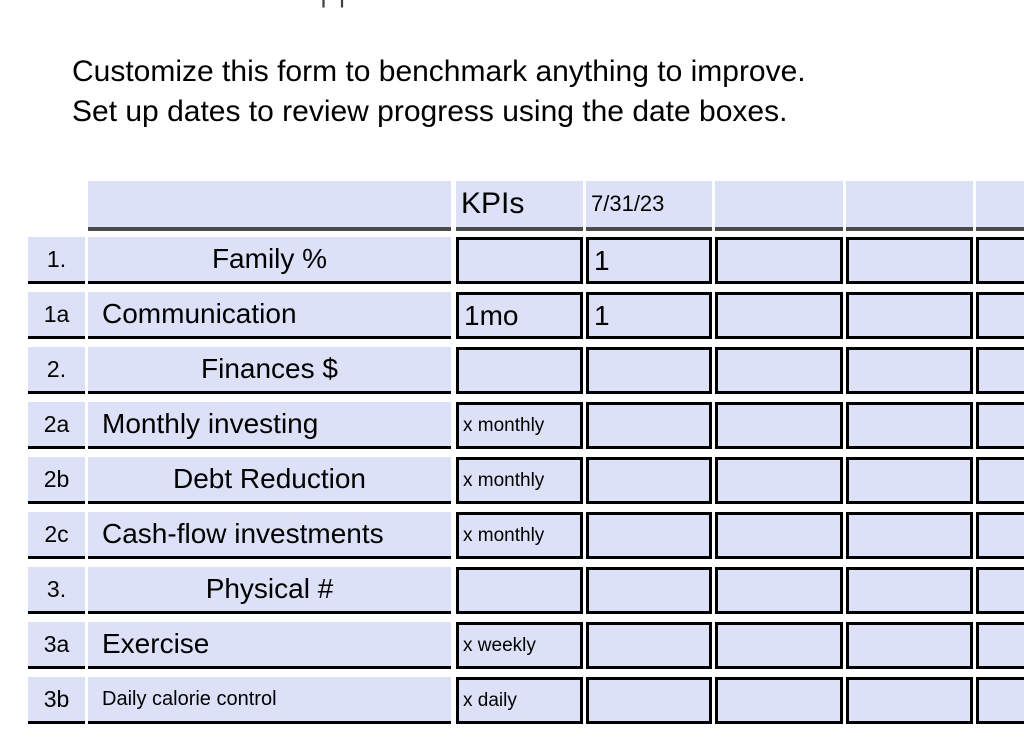 The height and width of the screenshot is (737, 1024). I want to click on row-number-cell-4: 2b, so click(56, 480).